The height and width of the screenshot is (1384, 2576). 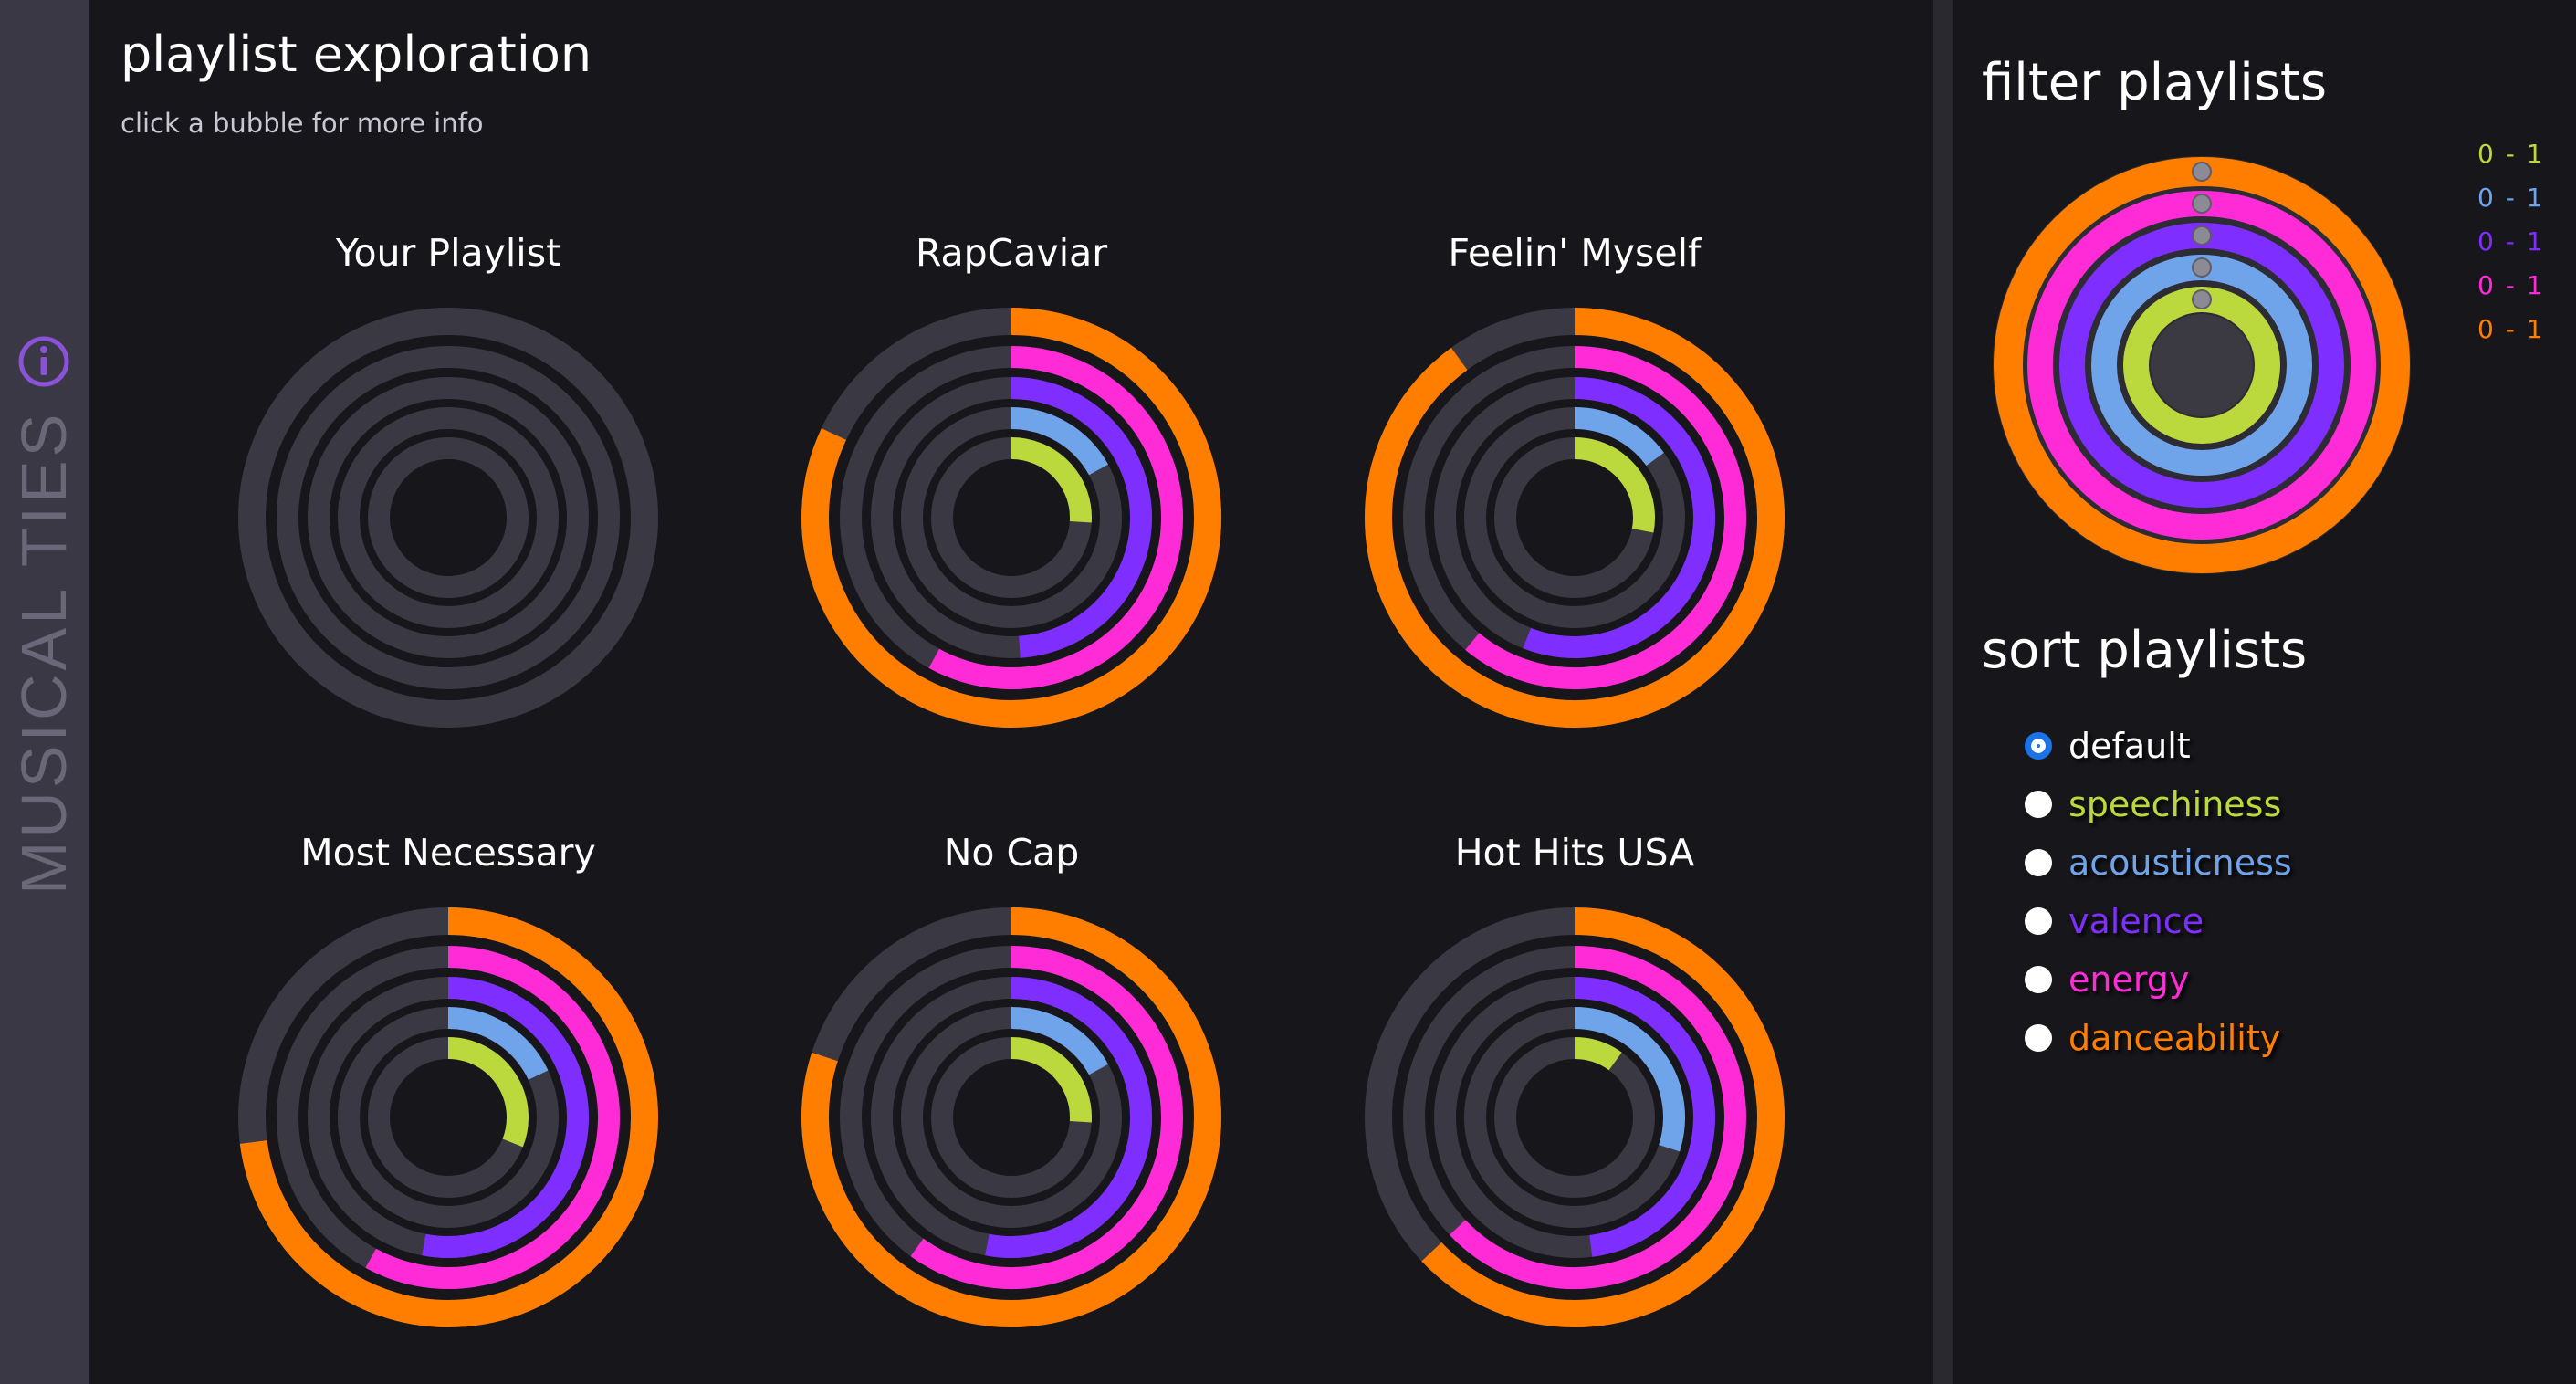 I want to click on playlist-card-your-playlist: Your Playlist, so click(x=448, y=494).